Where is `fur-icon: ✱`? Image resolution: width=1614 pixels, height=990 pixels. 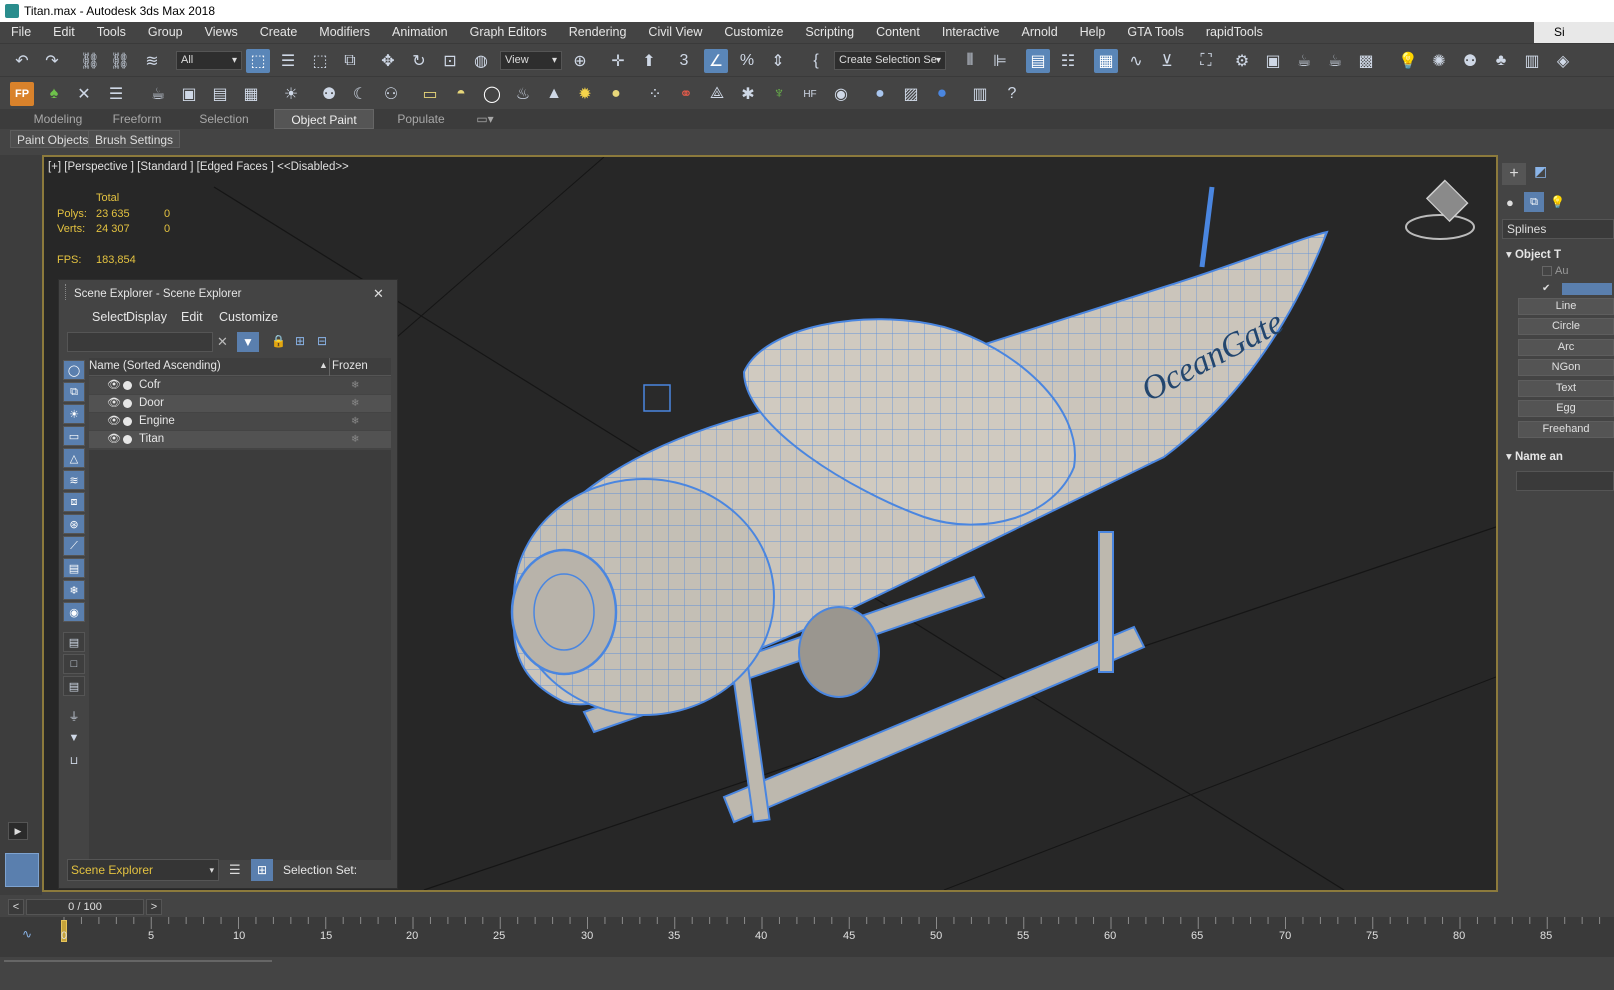 fur-icon: ✱ is located at coordinates (748, 94).